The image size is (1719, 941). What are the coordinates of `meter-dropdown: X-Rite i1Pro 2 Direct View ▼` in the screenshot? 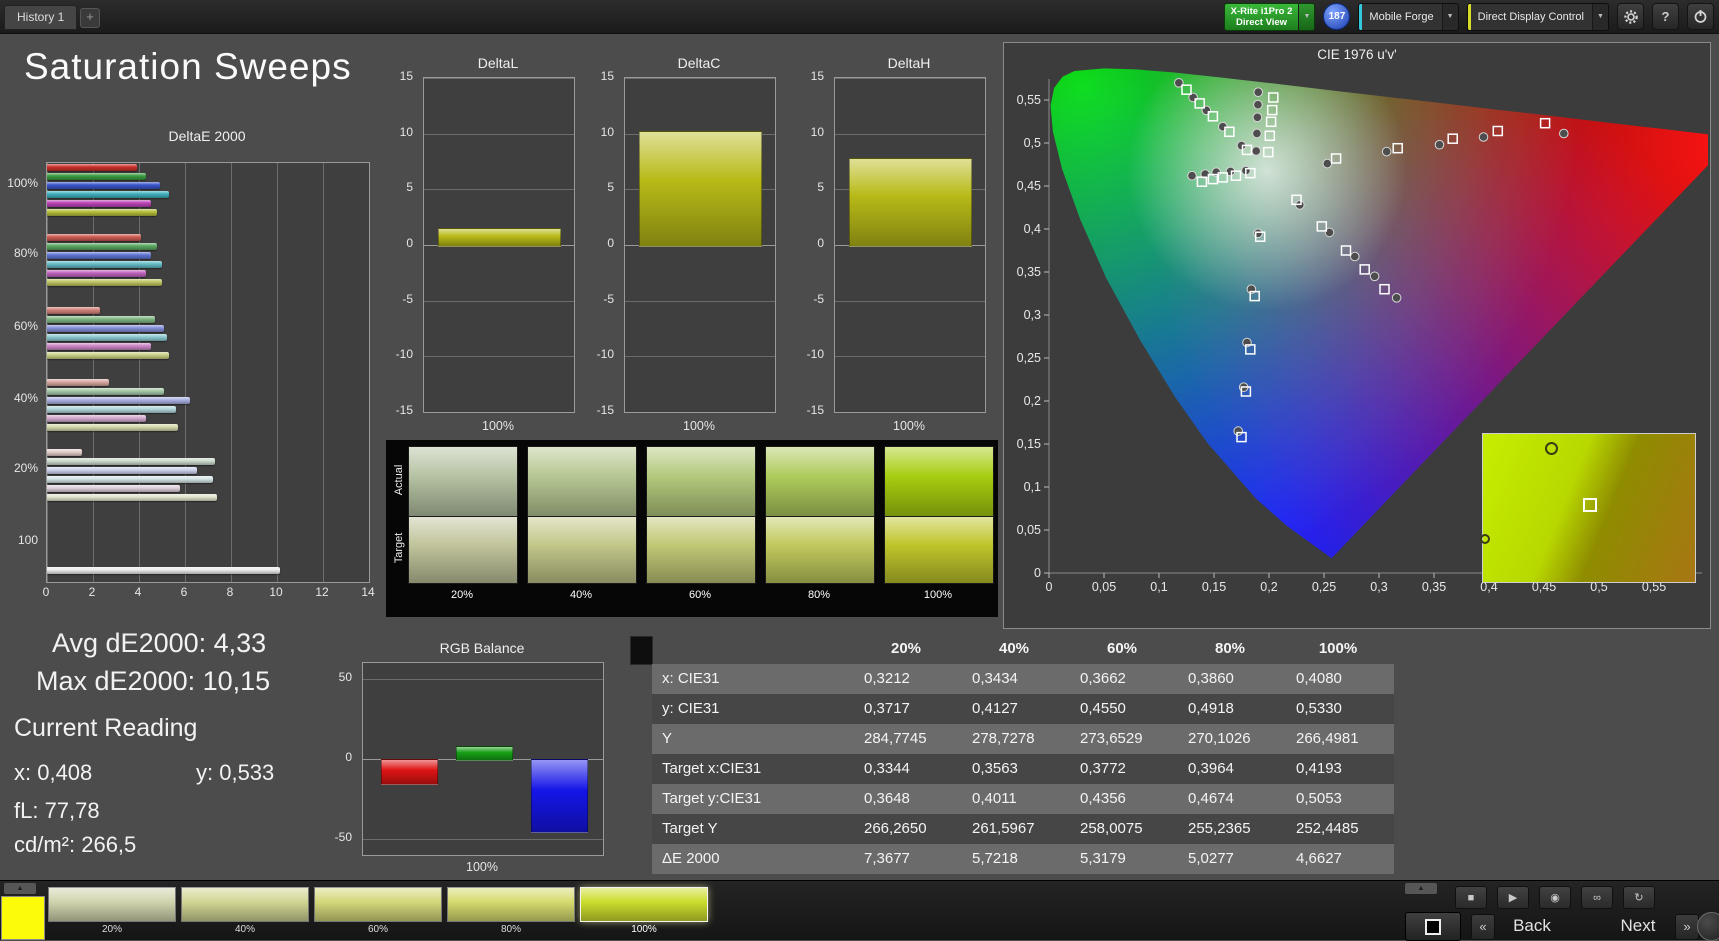 It's located at (1269, 16).